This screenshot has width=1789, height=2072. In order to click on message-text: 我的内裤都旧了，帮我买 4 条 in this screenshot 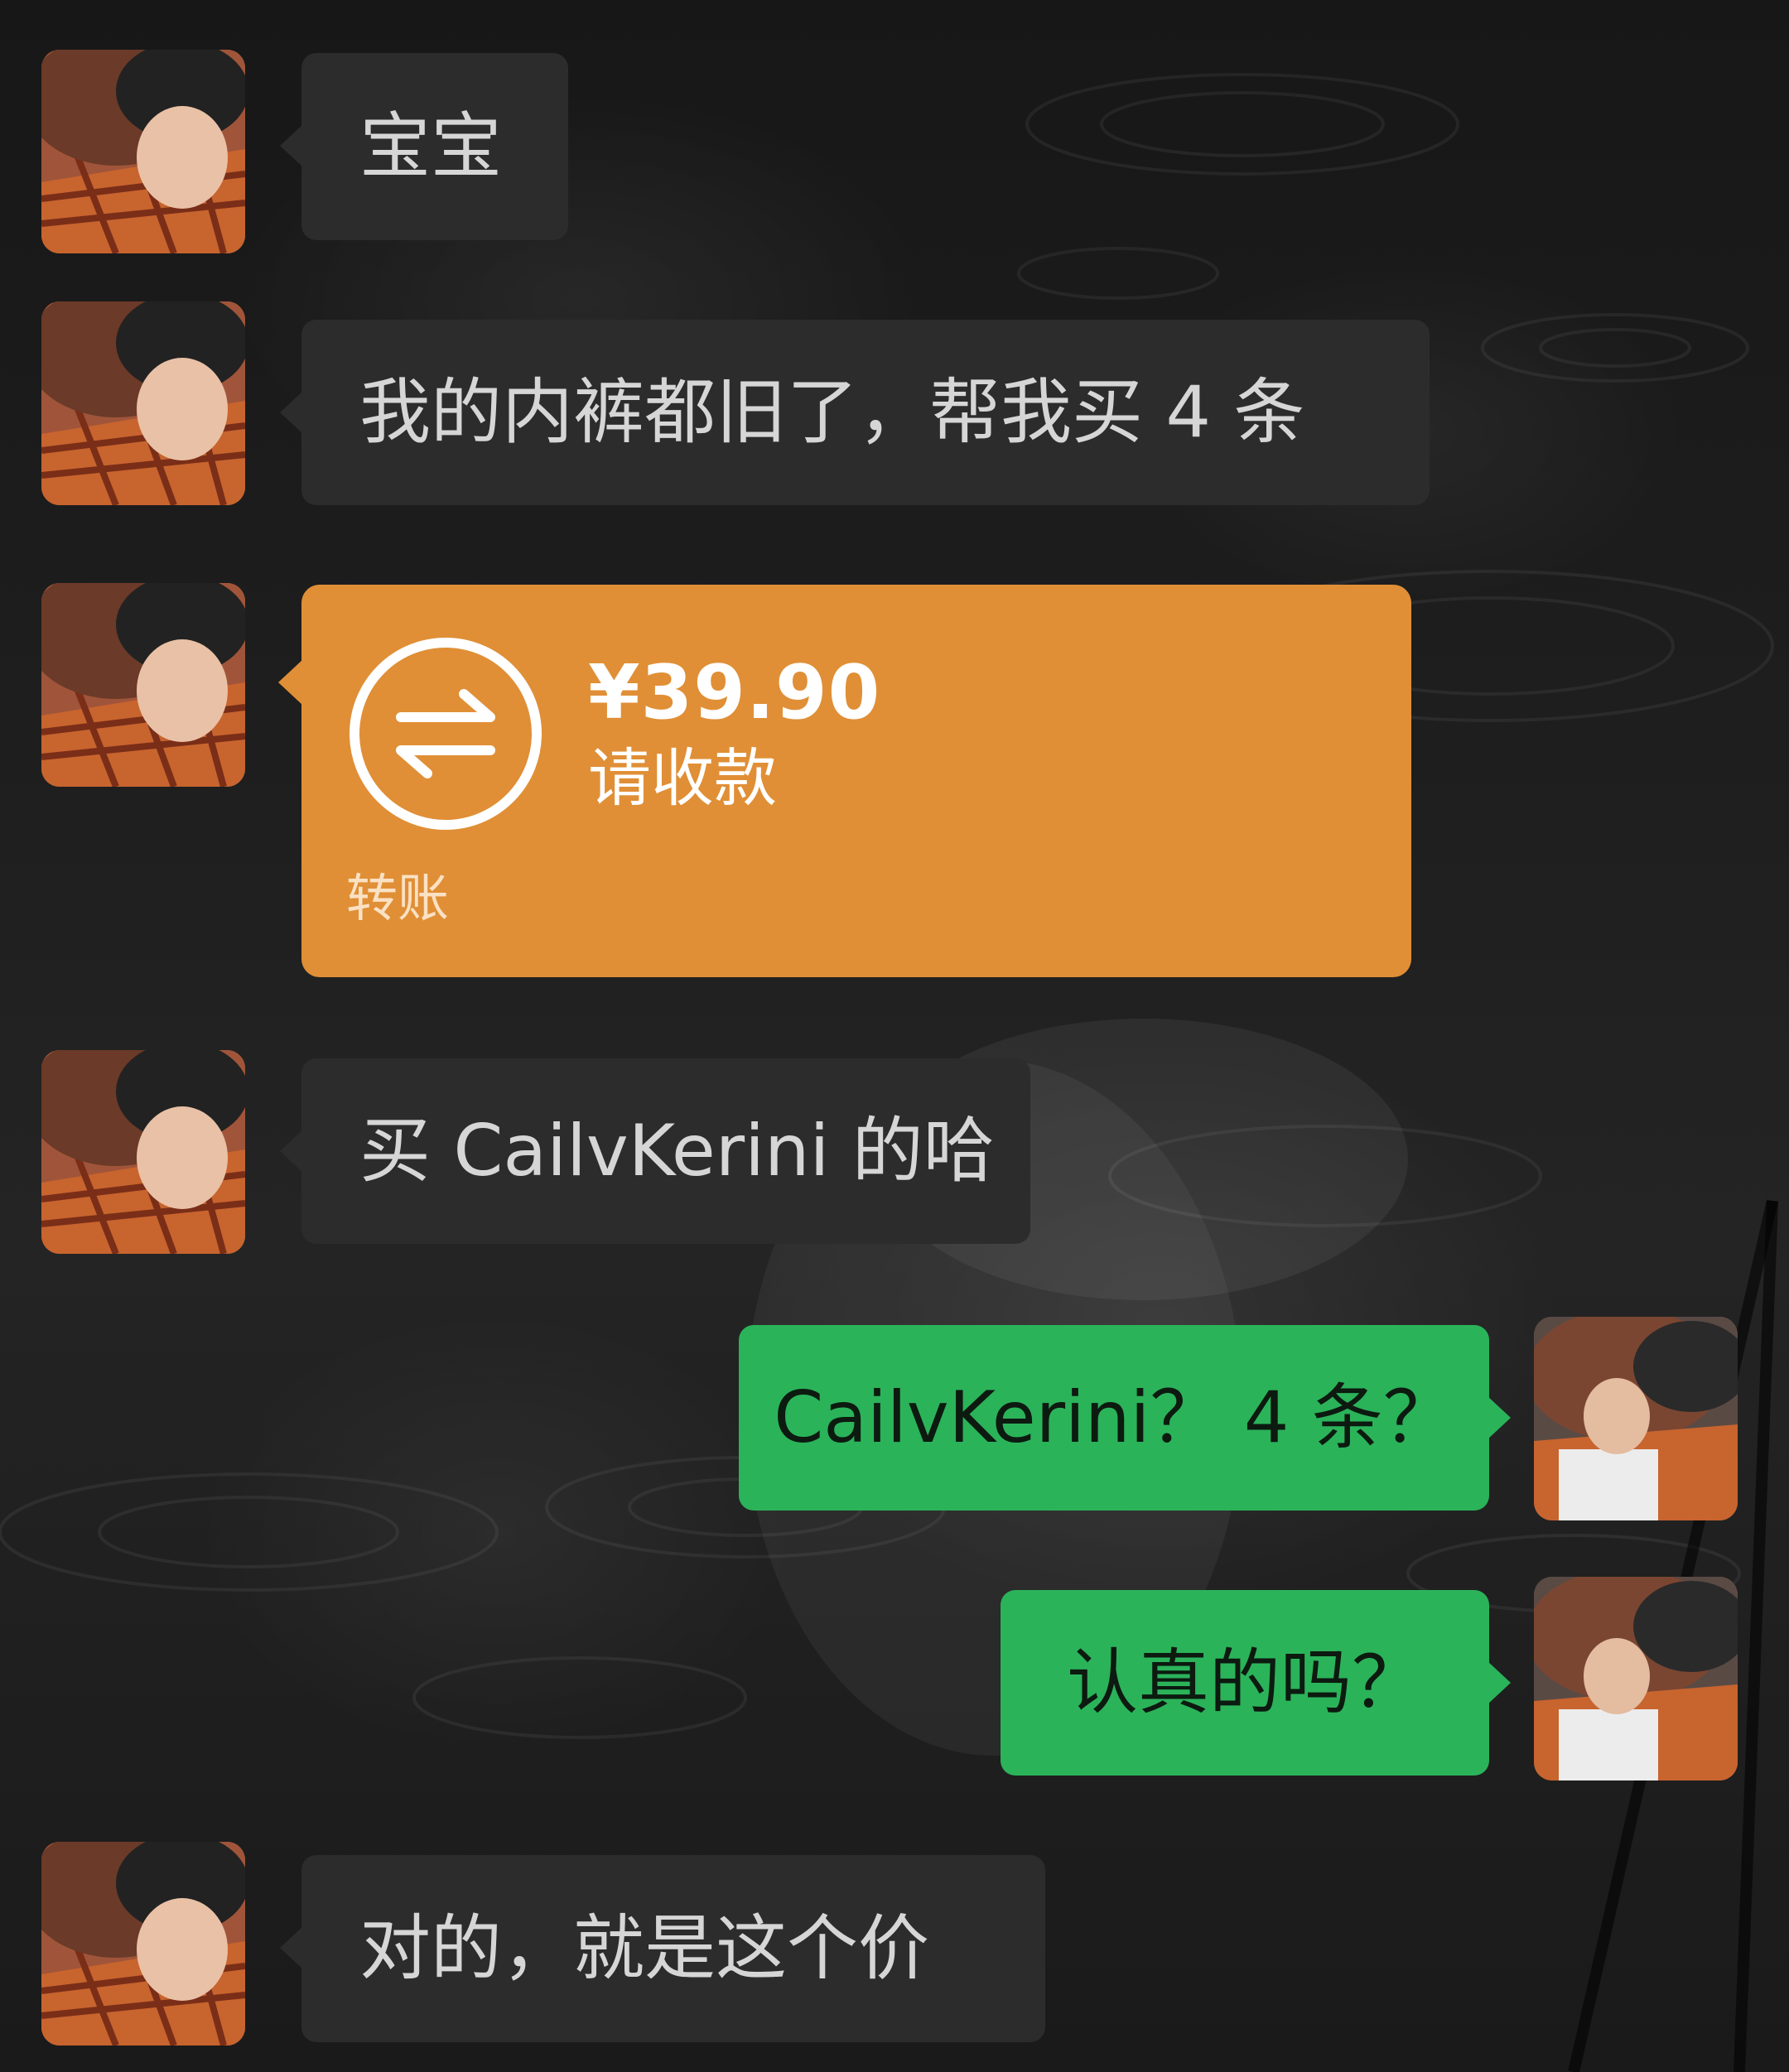, I will do `click(832, 413)`.